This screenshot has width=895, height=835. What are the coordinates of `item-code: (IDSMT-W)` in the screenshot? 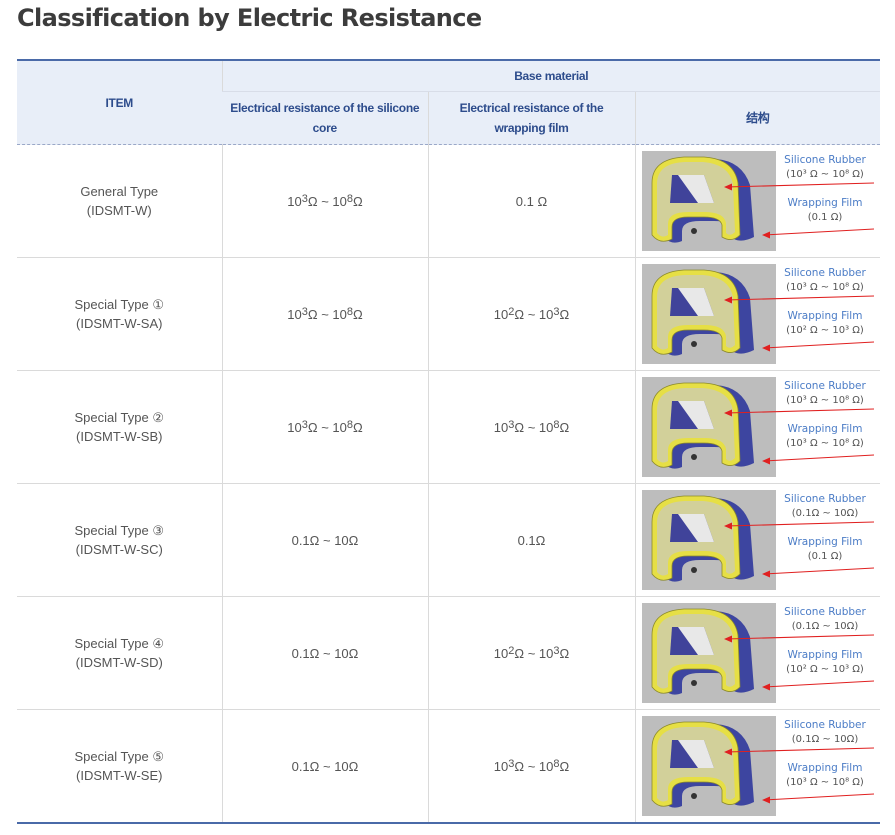 It's located at (119, 210).